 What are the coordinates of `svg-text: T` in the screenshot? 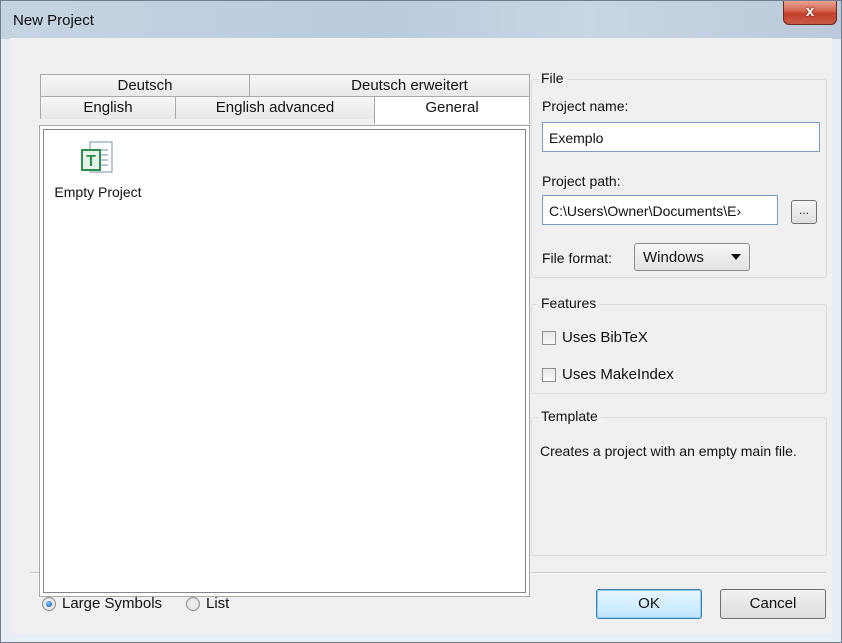 It's located at (91, 161).